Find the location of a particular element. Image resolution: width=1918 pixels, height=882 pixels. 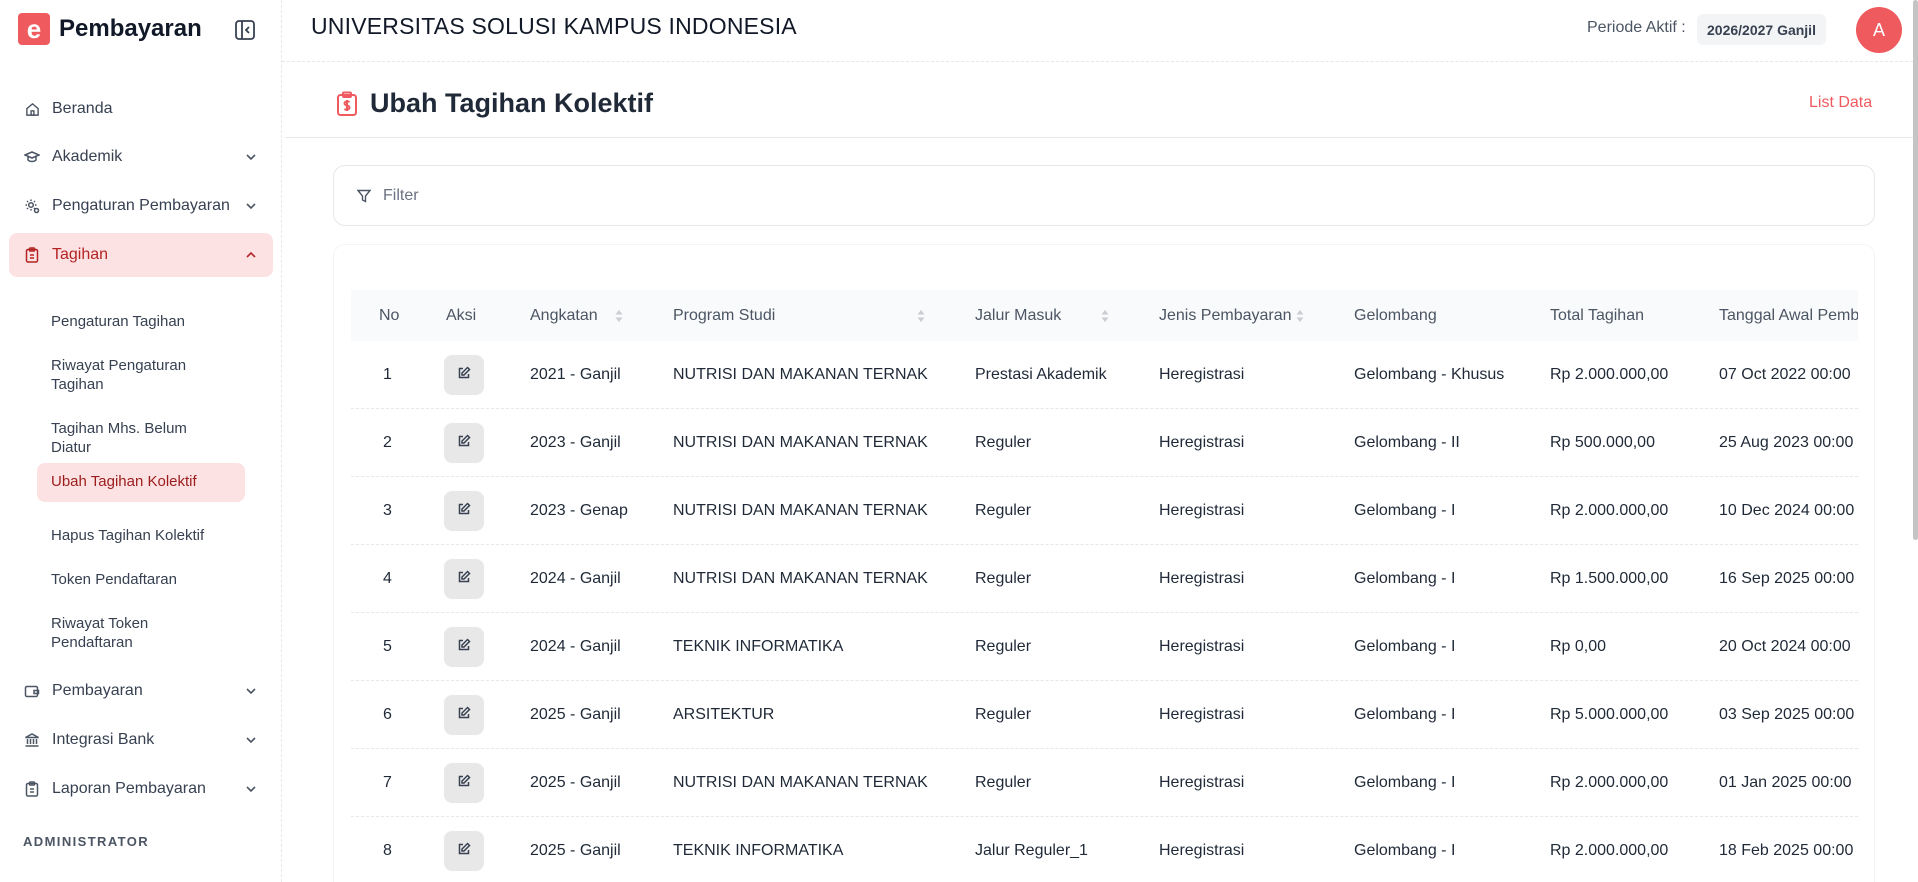

section-label-administrator: ADMINISTRATOR is located at coordinates (86, 841).